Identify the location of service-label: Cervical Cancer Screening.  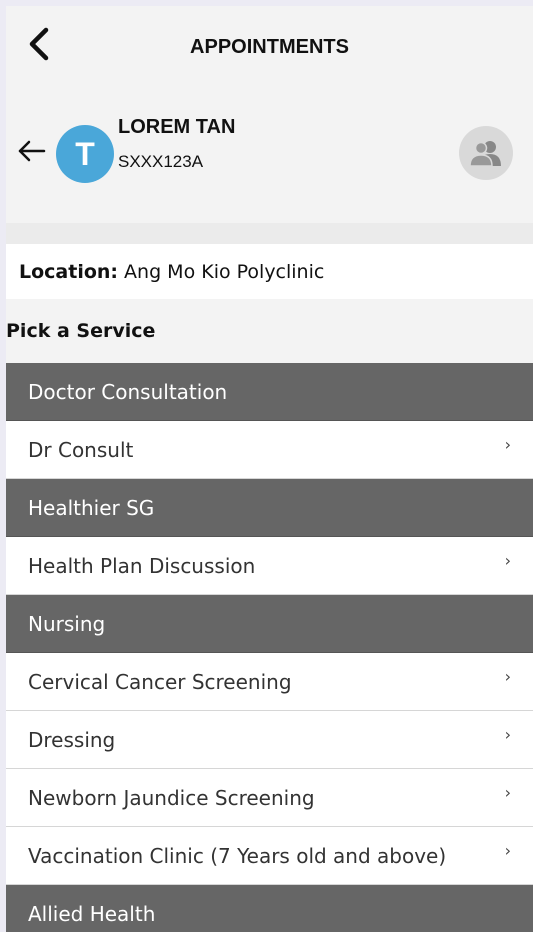
(160, 681).